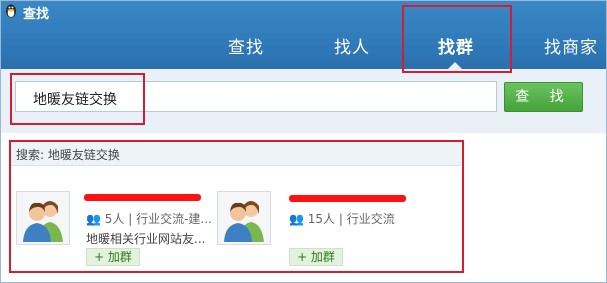 The width and height of the screenshot is (607, 283). What do you see at coordinates (303, 12) in the screenshot?
I see `title-bar: 查找` at bounding box center [303, 12].